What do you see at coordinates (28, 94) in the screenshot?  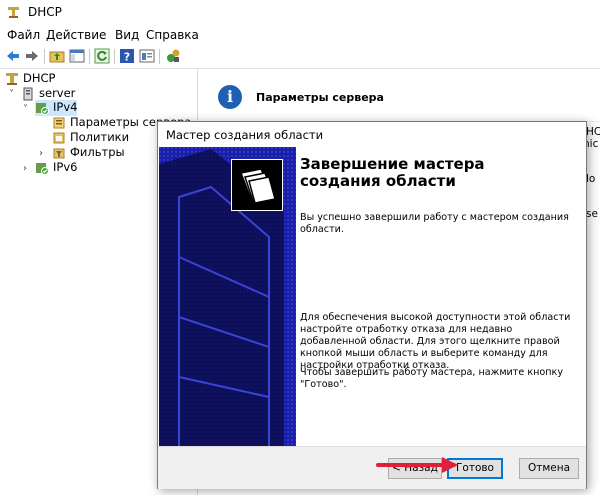 I see `server-icon` at bounding box center [28, 94].